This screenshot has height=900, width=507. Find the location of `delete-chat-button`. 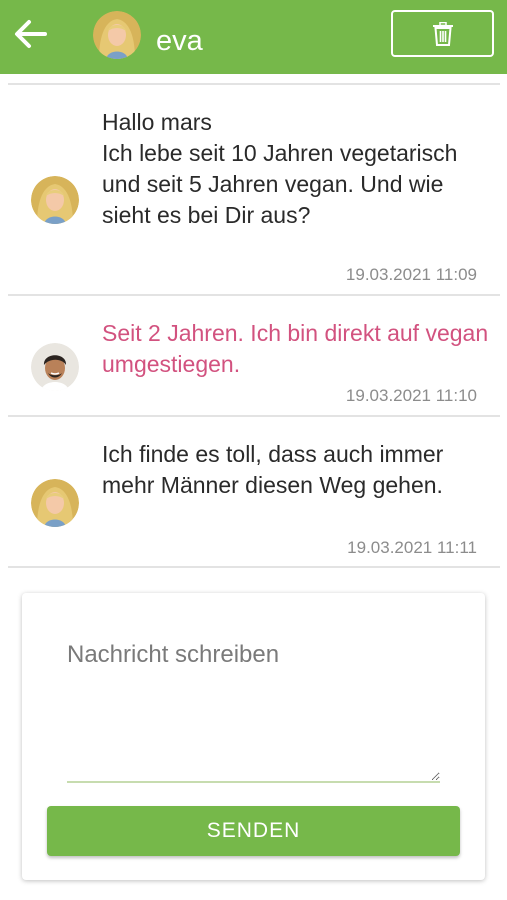

delete-chat-button is located at coordinates (442, 33).